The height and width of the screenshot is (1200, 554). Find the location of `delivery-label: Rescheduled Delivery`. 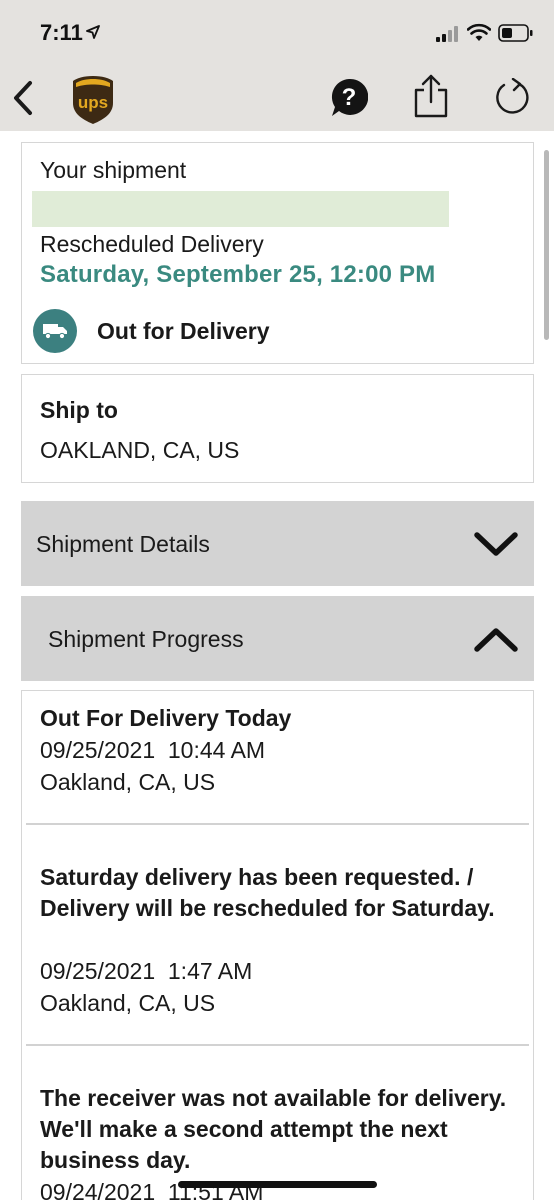

delivery-label: Rescheduled Delivery is located at coordinates (152, 244).